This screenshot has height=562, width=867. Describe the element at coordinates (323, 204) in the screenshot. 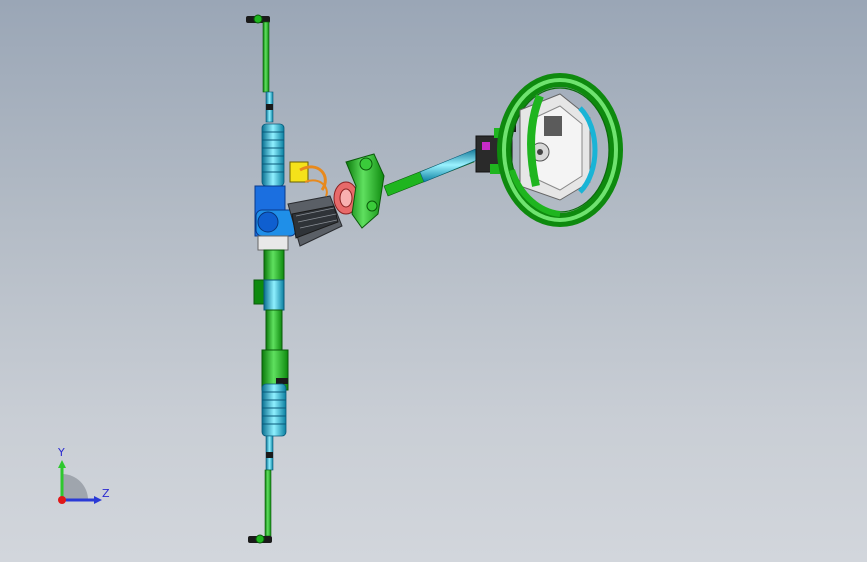

I see `eps-motor-unit` at that location.